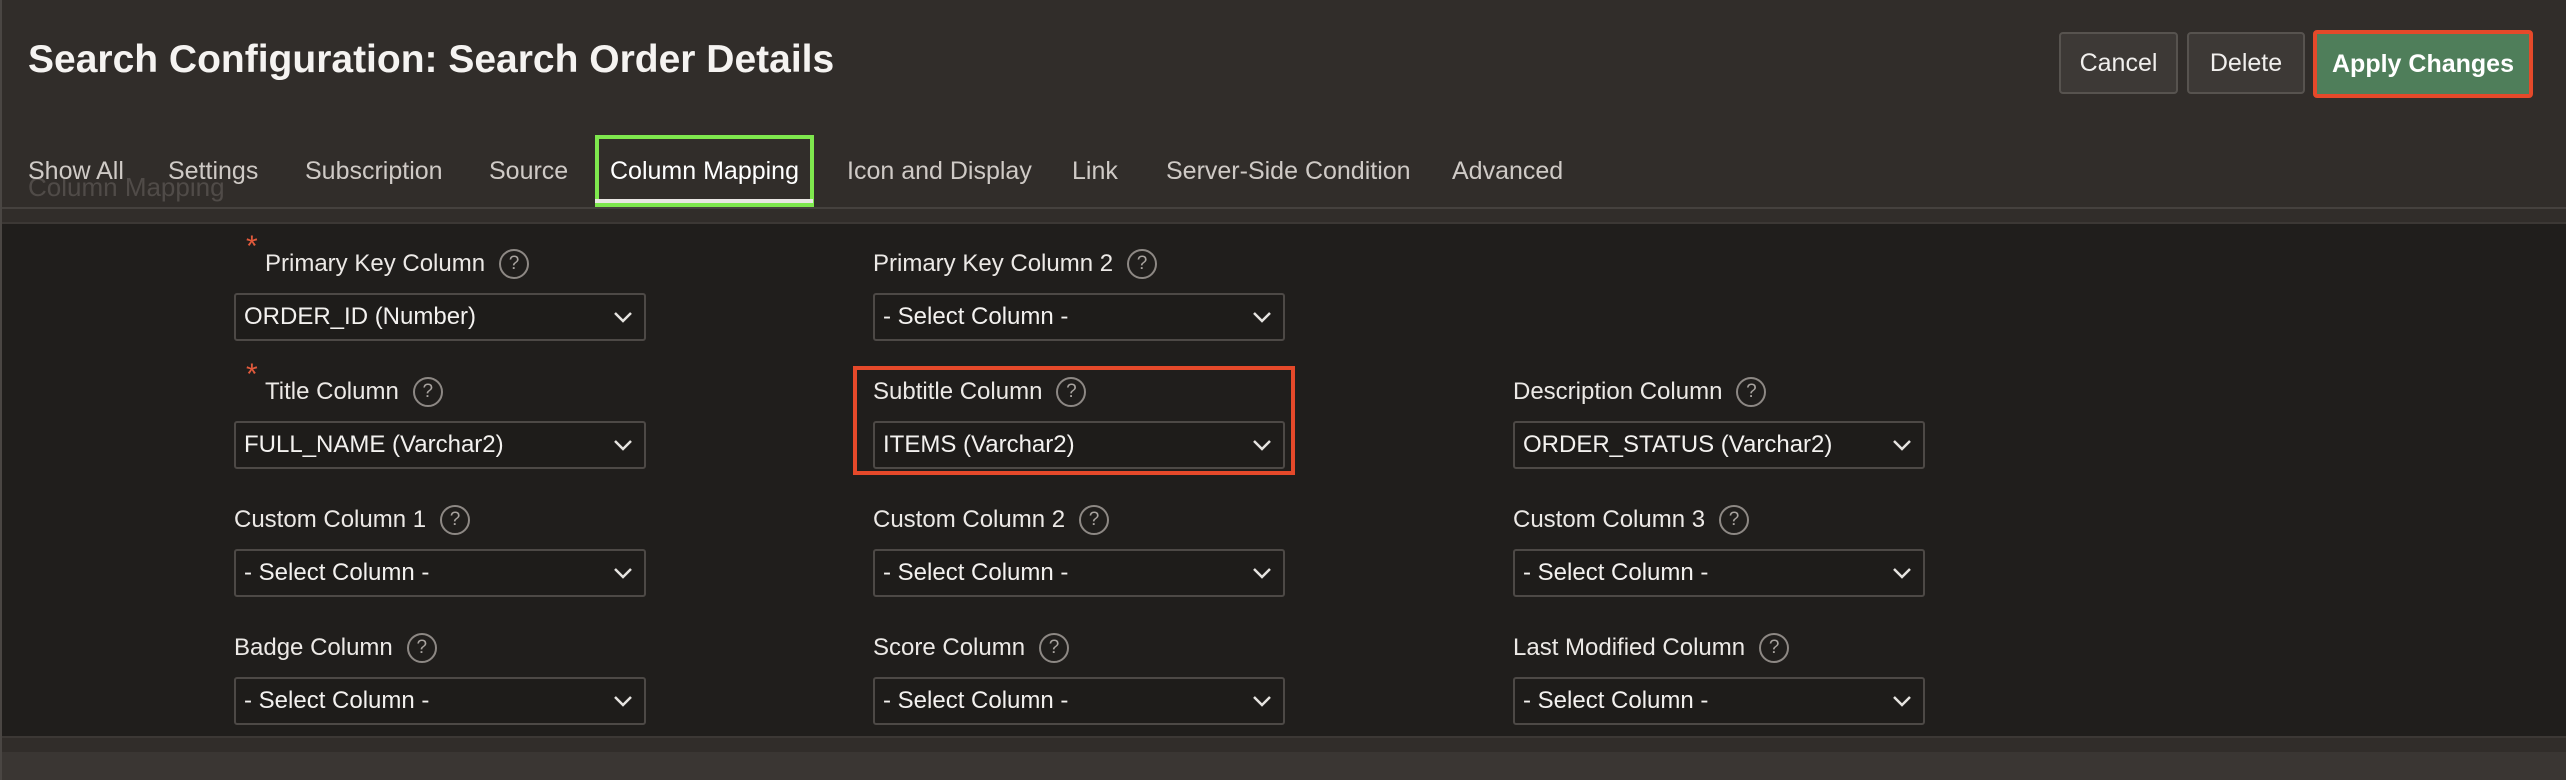  I want to click on primary-key-column-value: ORDER_ID (Number), so click(360, 316).